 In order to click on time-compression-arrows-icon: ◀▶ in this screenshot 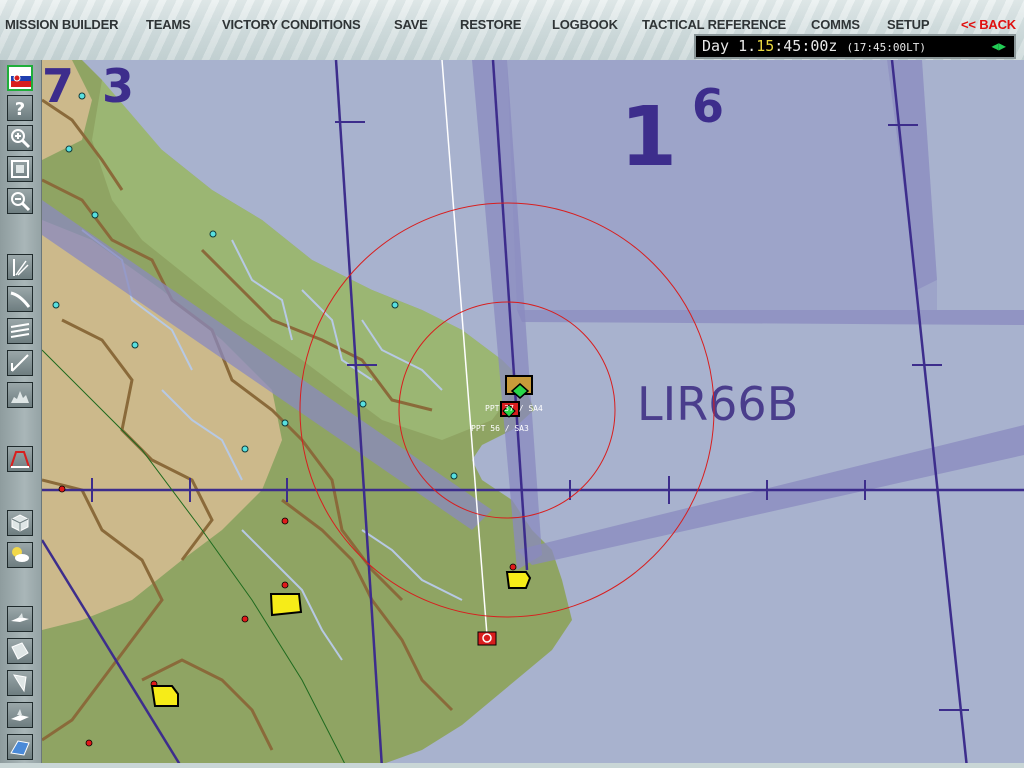, I will do `click(999, 46)`.